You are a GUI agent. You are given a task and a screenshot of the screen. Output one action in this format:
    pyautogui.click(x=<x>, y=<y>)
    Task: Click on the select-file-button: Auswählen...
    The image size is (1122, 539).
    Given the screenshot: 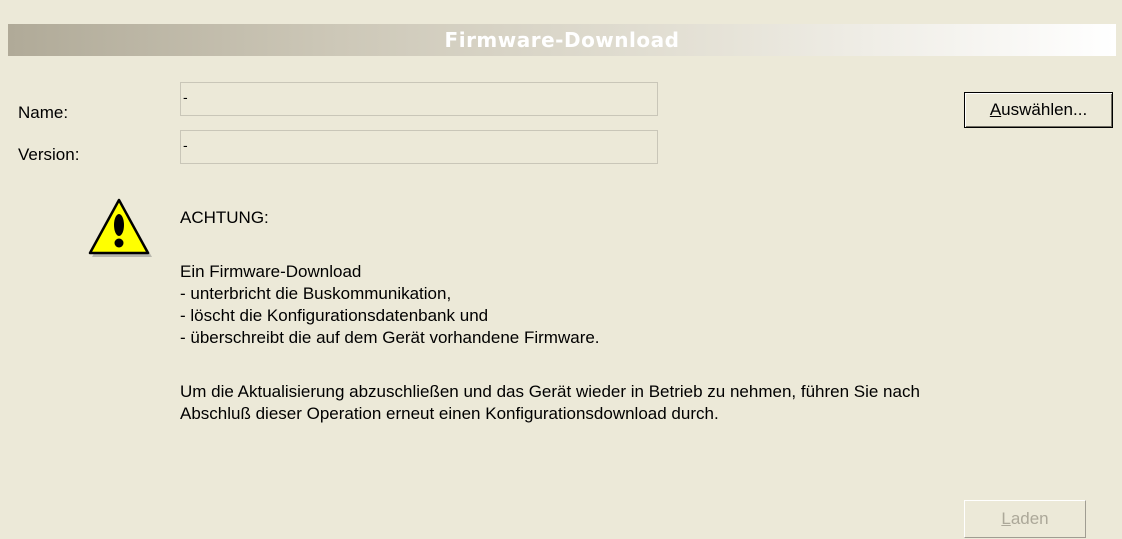 What is the action you would take?
    pyautogui.click(x=1038, y=110)
    